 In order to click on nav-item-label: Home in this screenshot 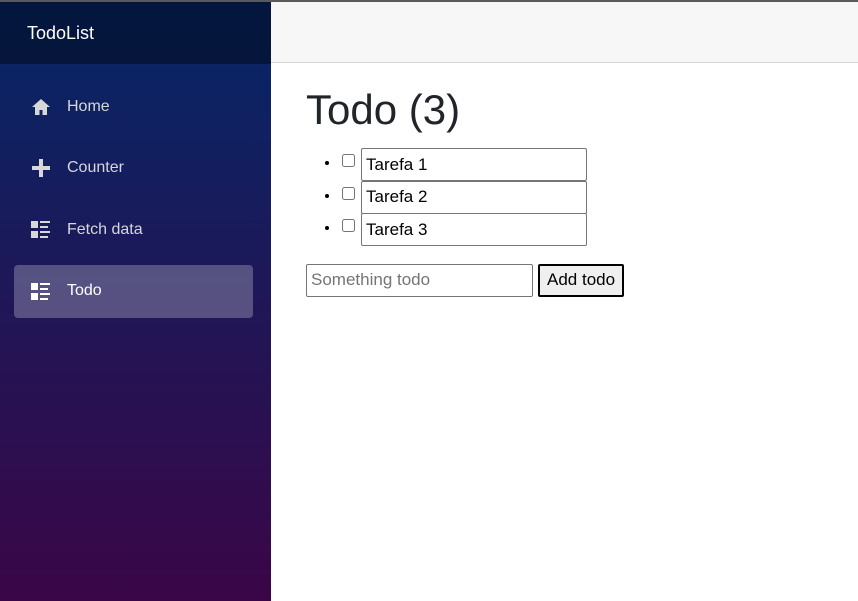, I will do `click(88, 106)`.